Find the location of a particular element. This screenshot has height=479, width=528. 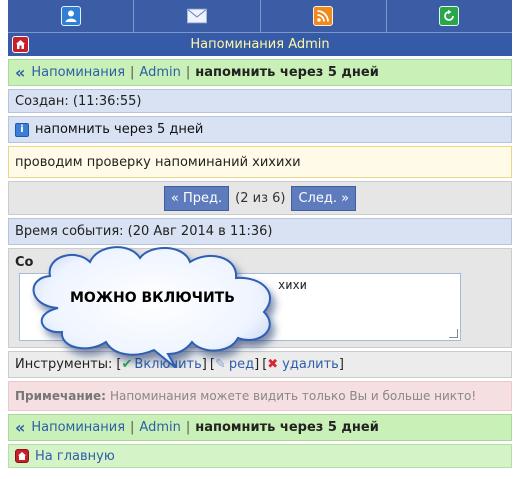

refresh-icon is located at coordinates (449, 16).